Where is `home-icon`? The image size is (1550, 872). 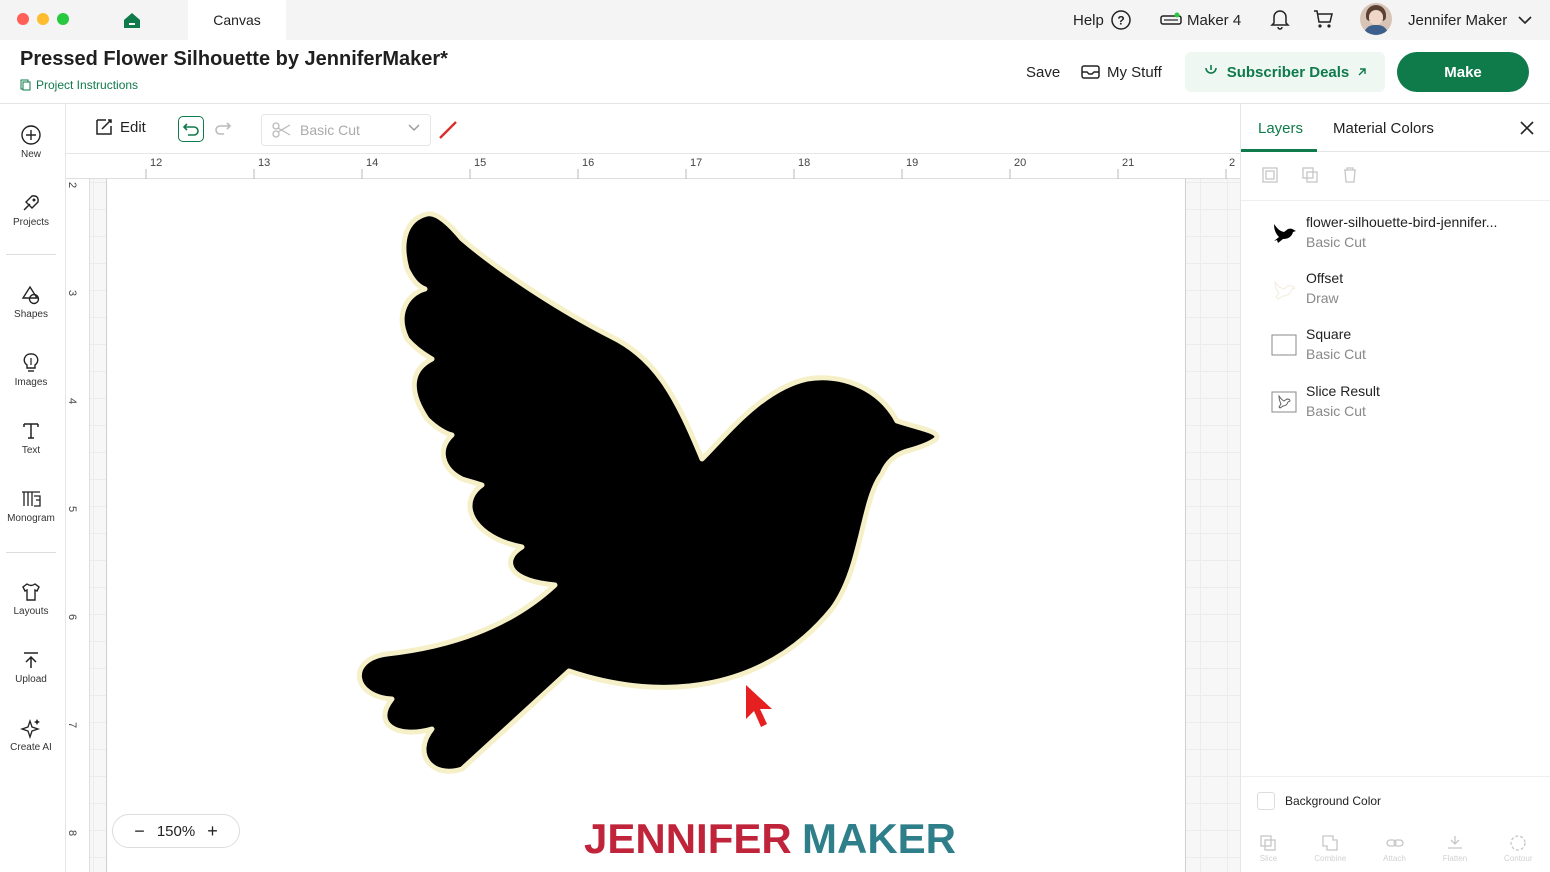
home-icon is located at coordinates (132, 20).